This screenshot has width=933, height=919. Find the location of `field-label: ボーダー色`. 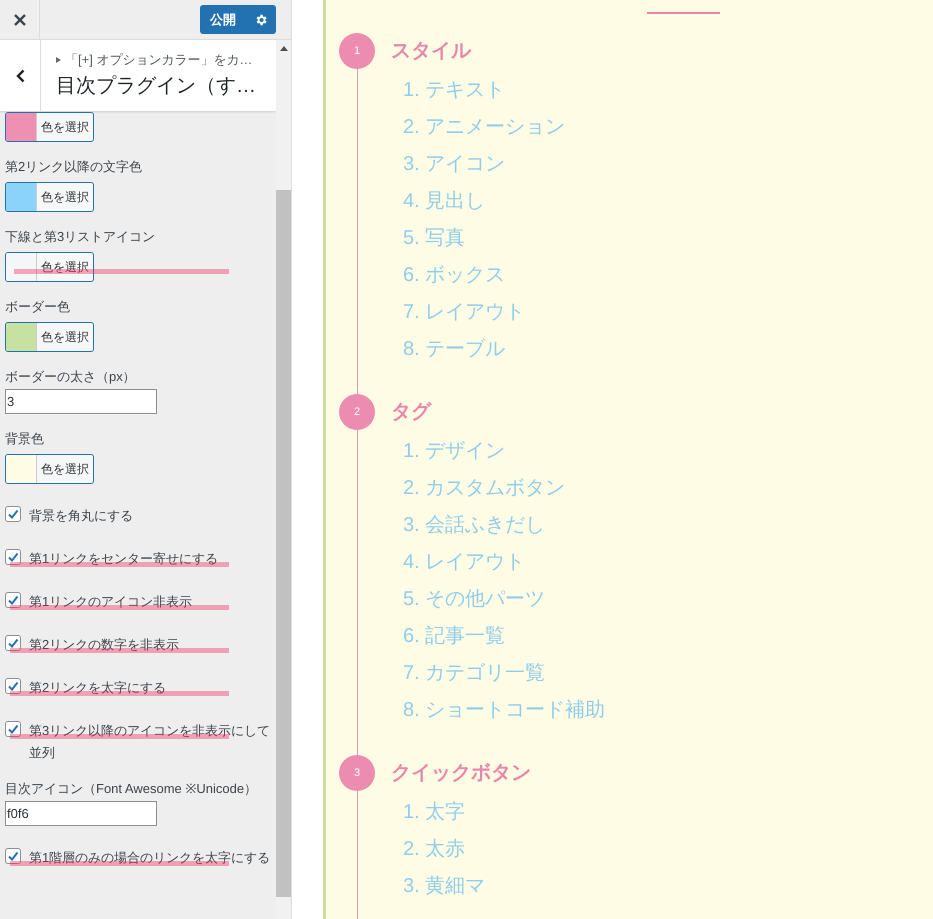

field-label: ボーダー色 is located at coordinates (38, 307).